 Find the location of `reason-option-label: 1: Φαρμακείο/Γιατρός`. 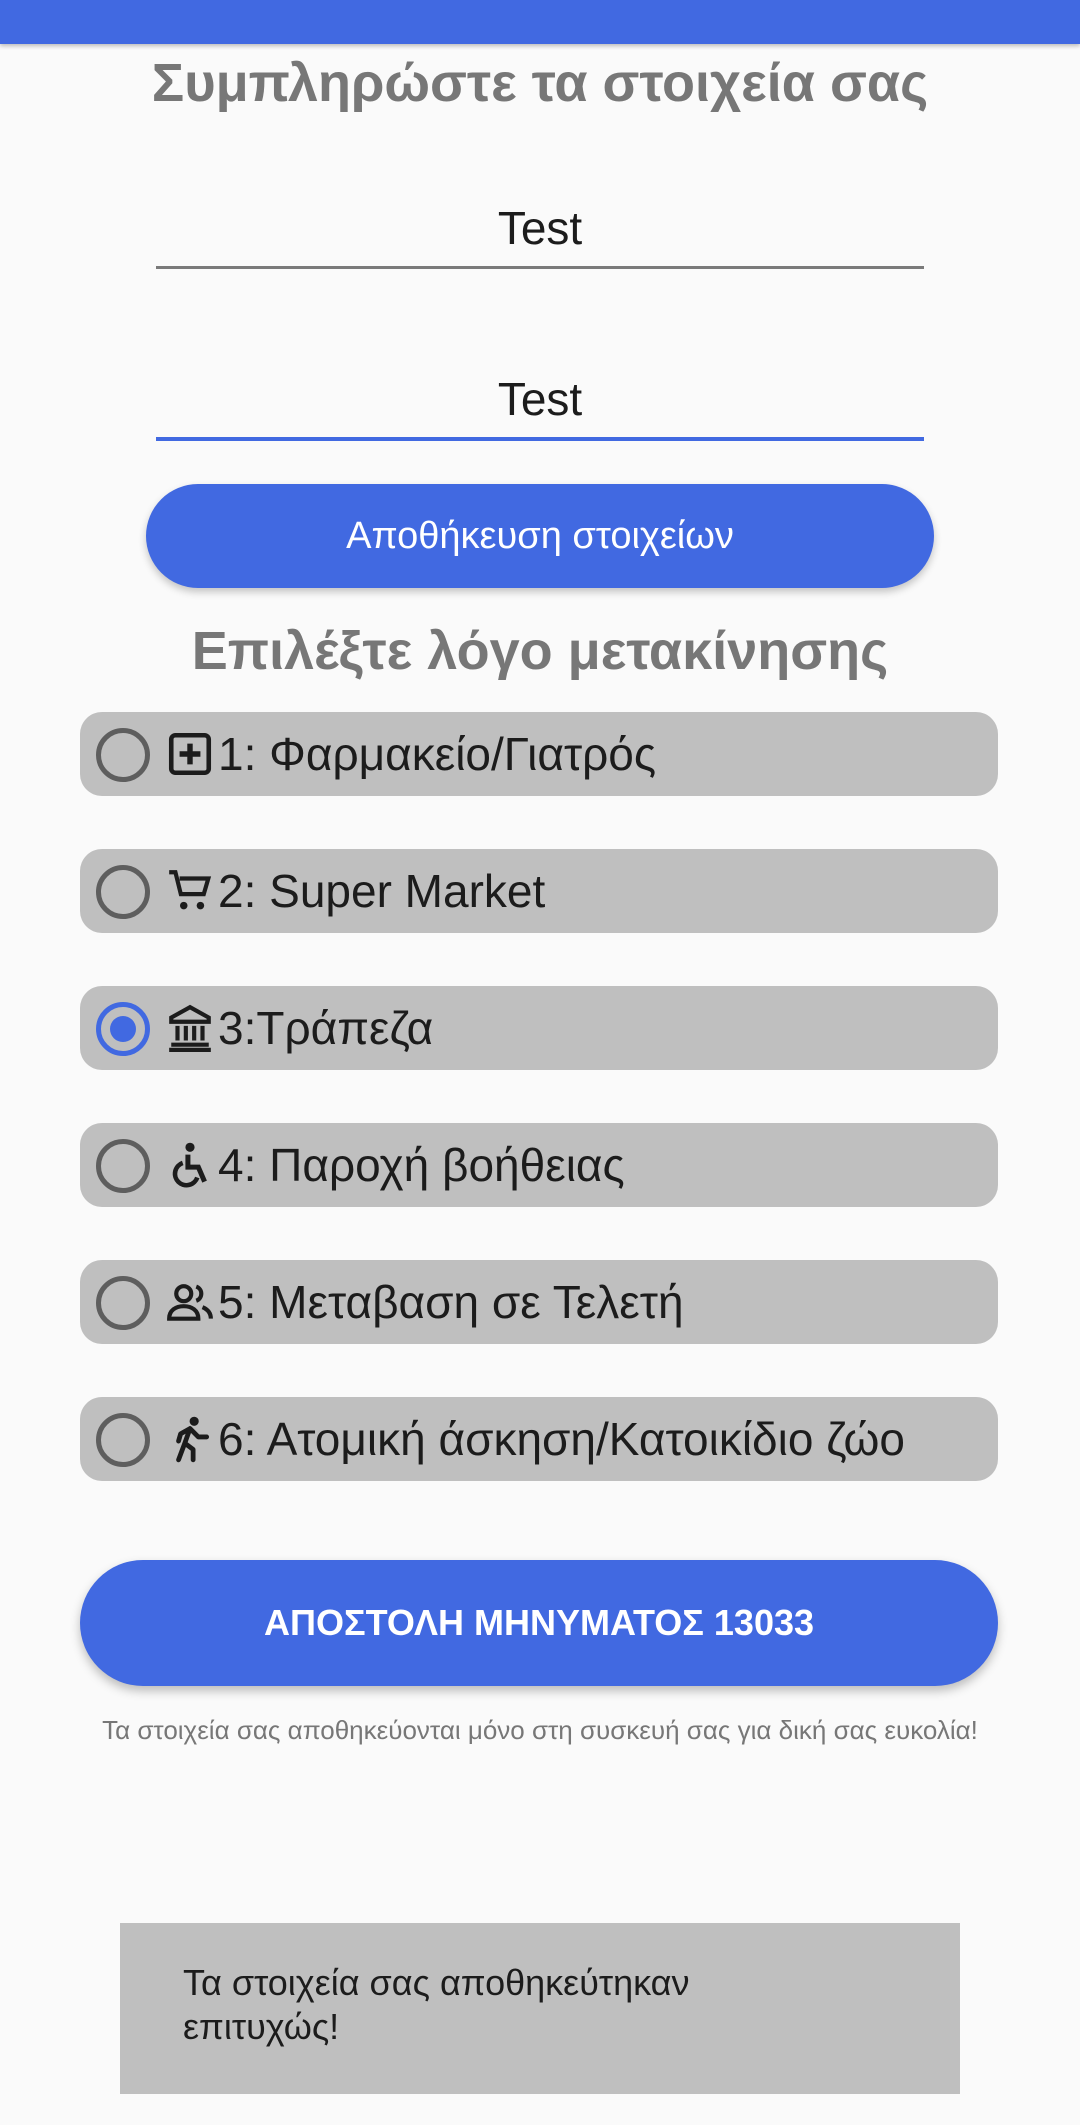

reason-option-label: 1: Φαρμακείο/Γιατρός is located at coordinates (437, 754).